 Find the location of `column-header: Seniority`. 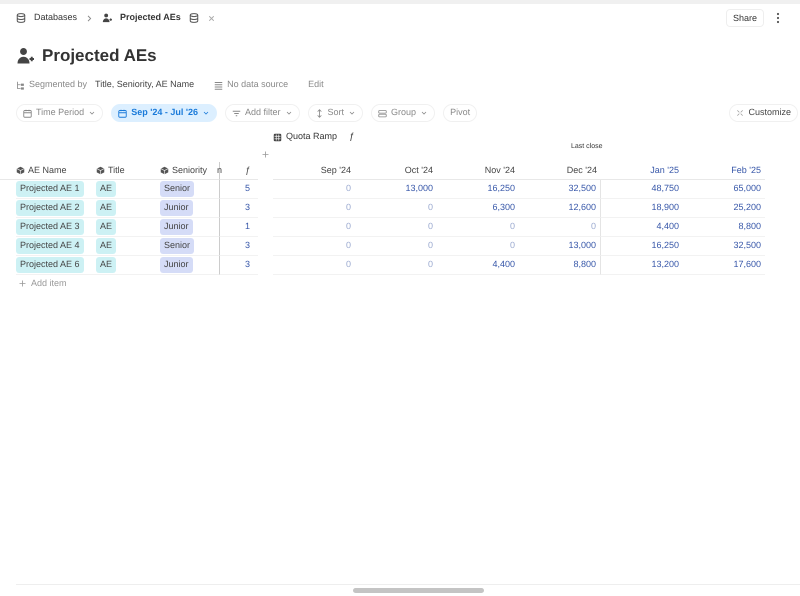

column-header: Seniority is located at coordinates (190, 170).